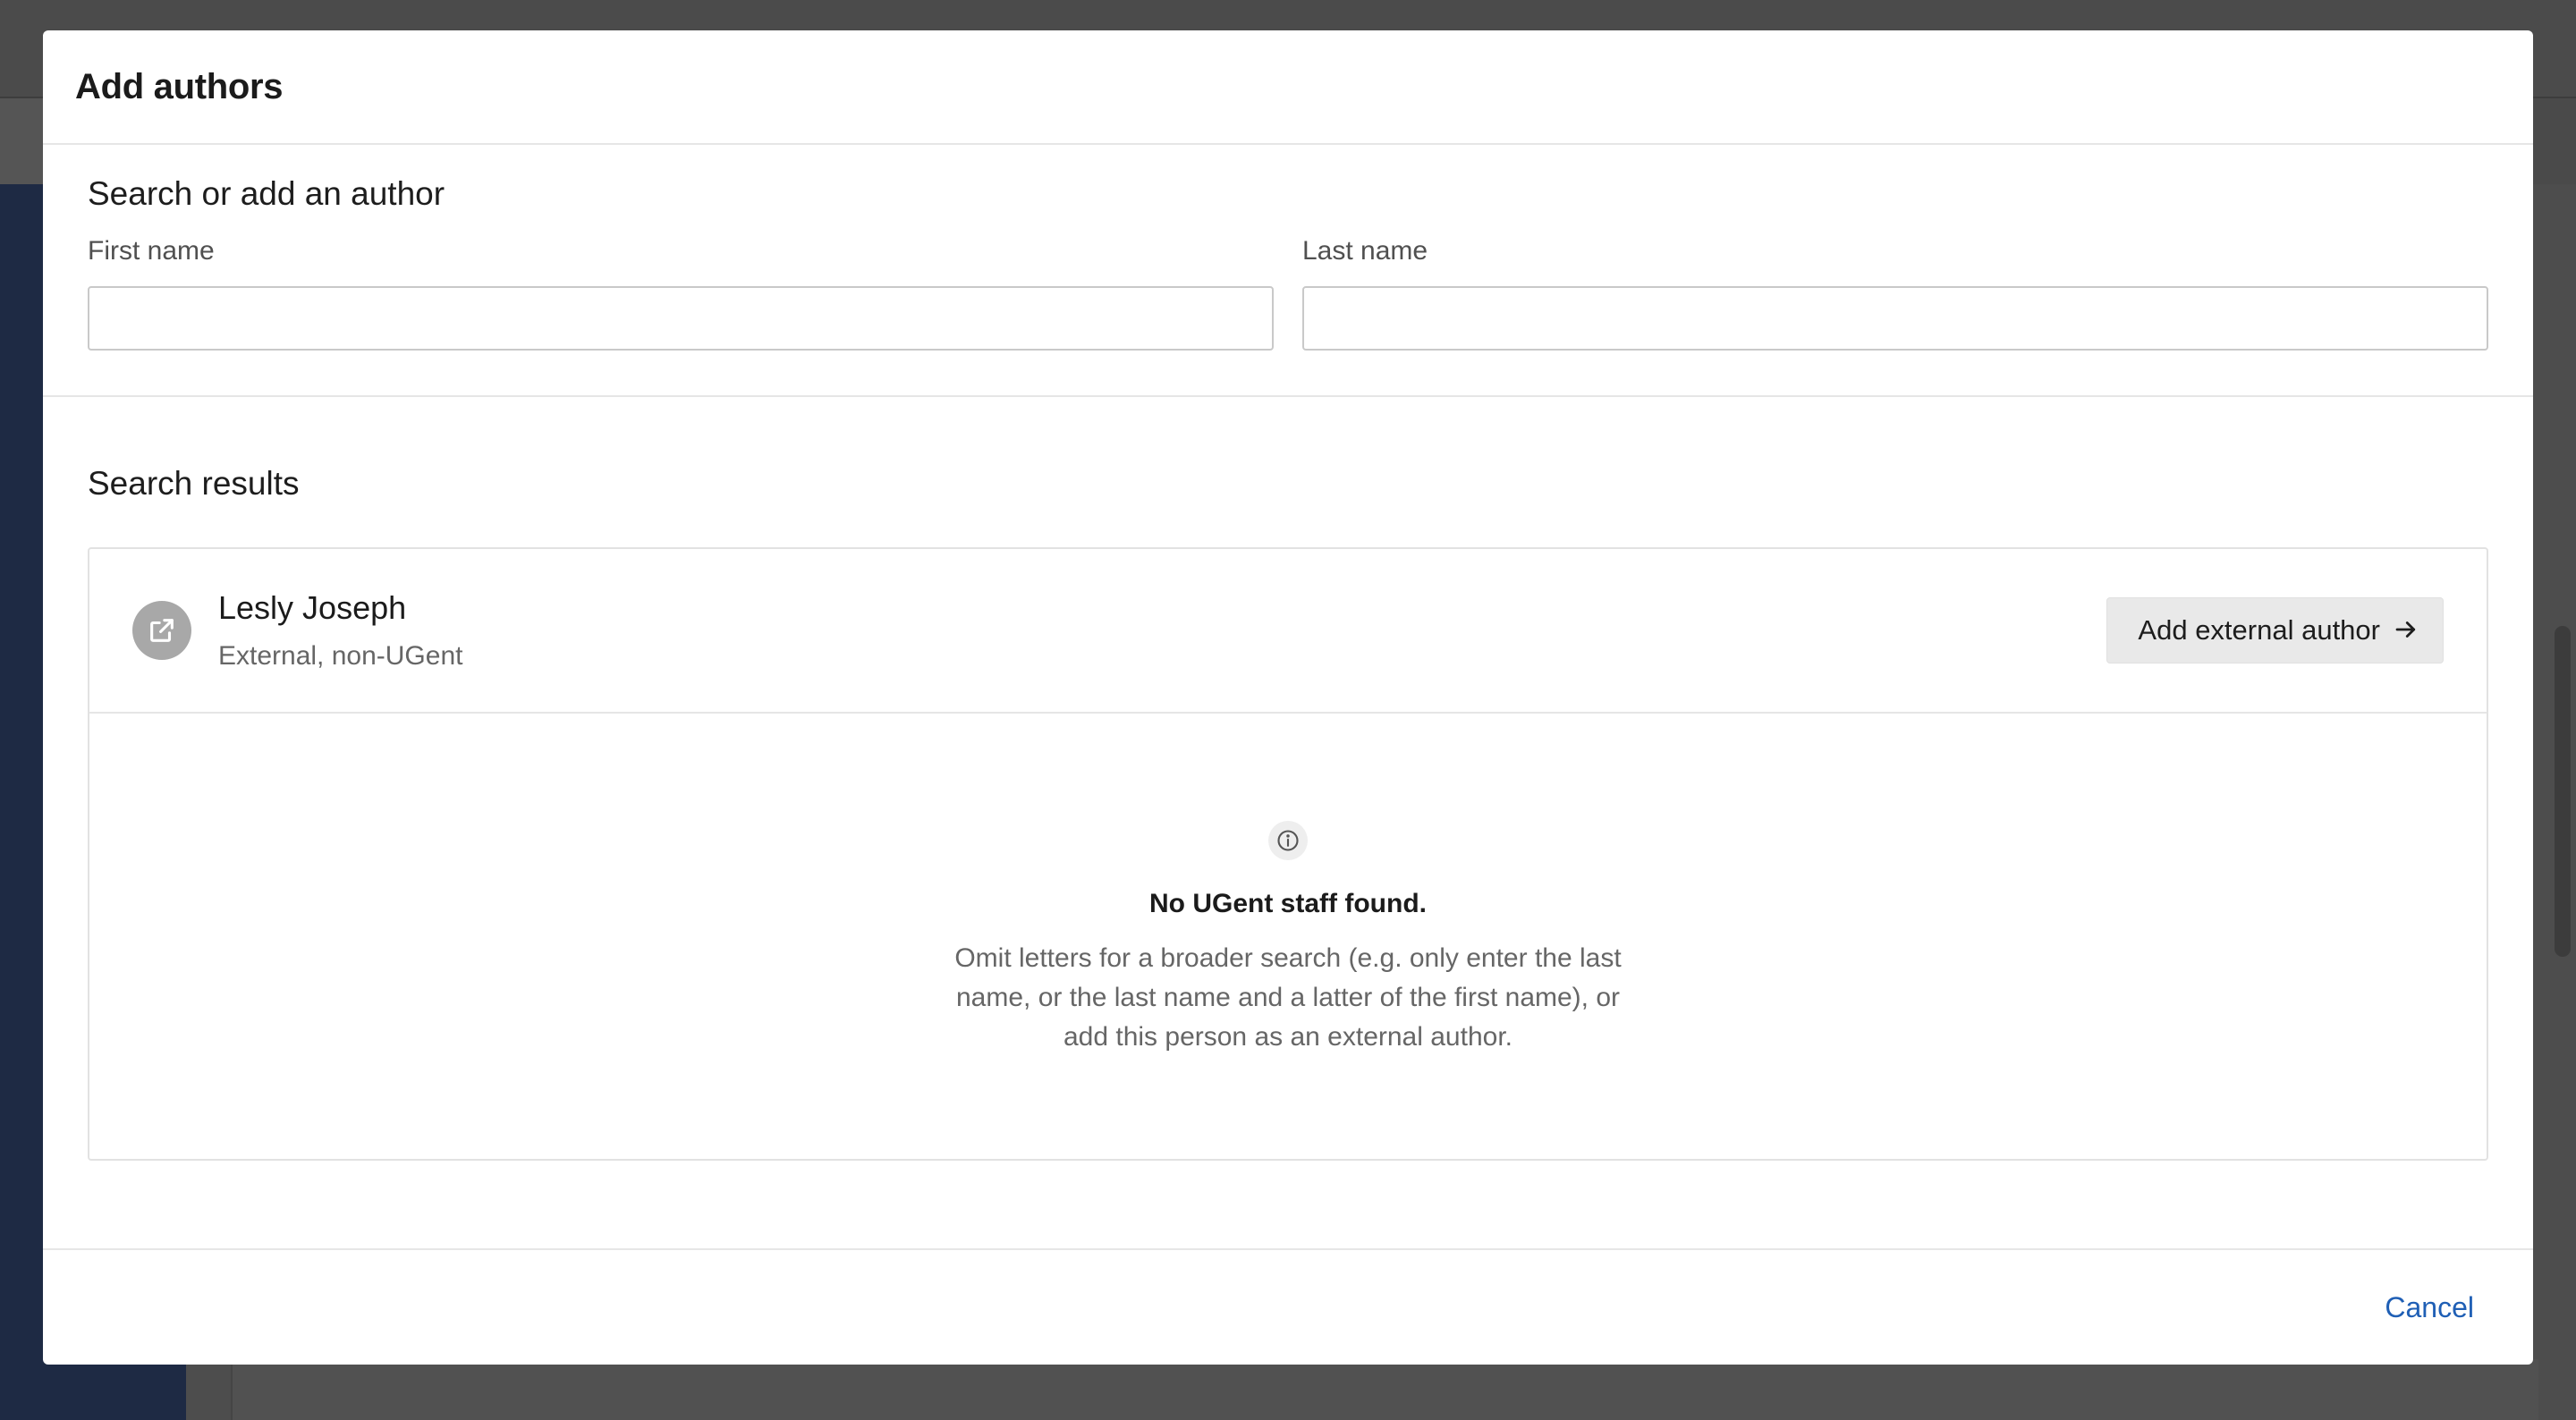 The image size is (2576, 1420). Describe the element at coordinates (1288, 88) in the screenshot. I see `modal-header: Add authors` at that location.